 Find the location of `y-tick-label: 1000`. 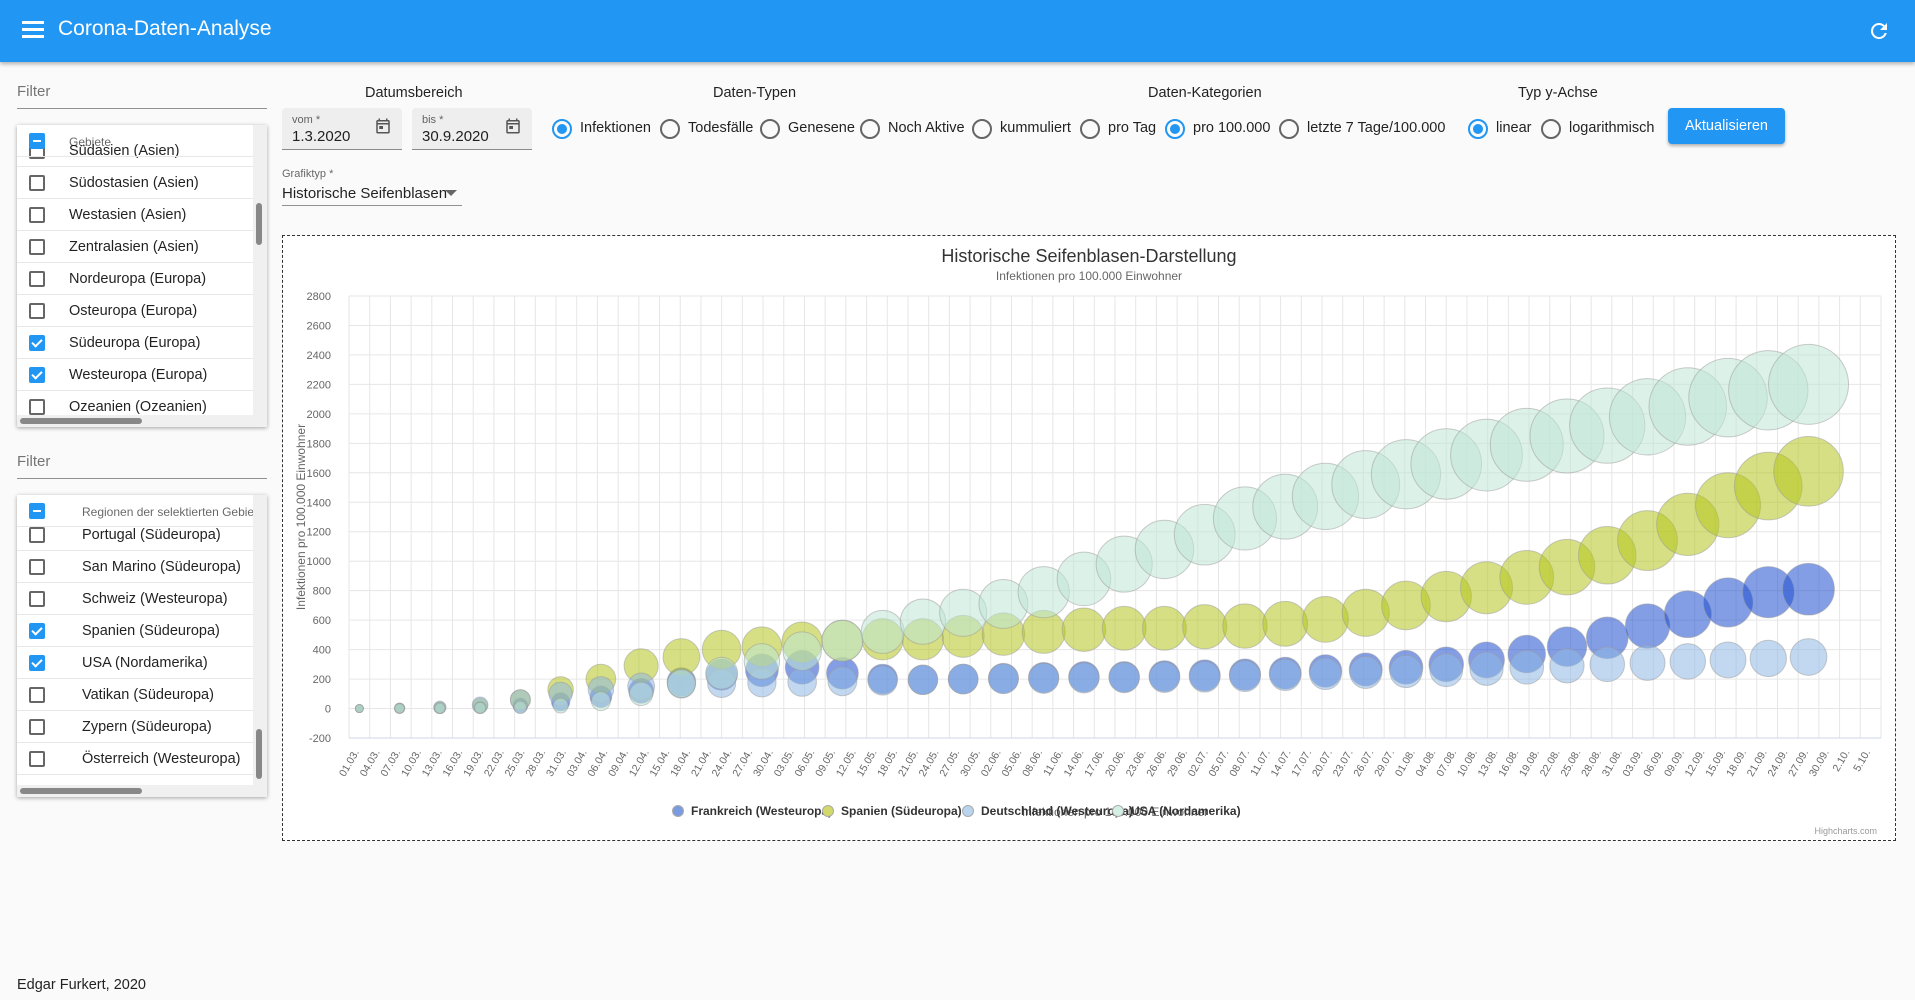

y-tick-label: 1000 is located at coordinates (319, 562).